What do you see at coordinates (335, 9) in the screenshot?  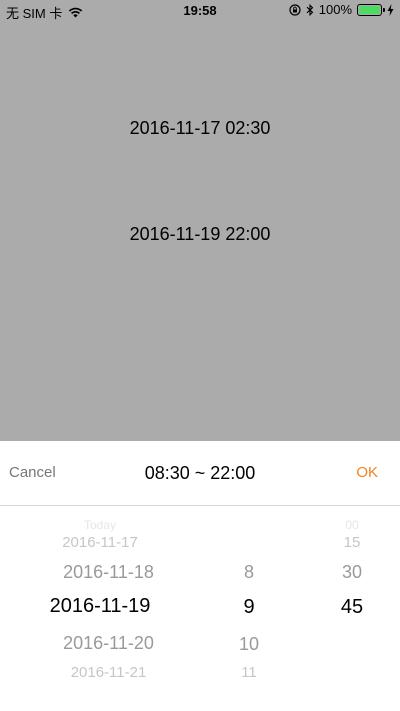 I see `battery-percent: 100%` at bounding box center [335, 9].